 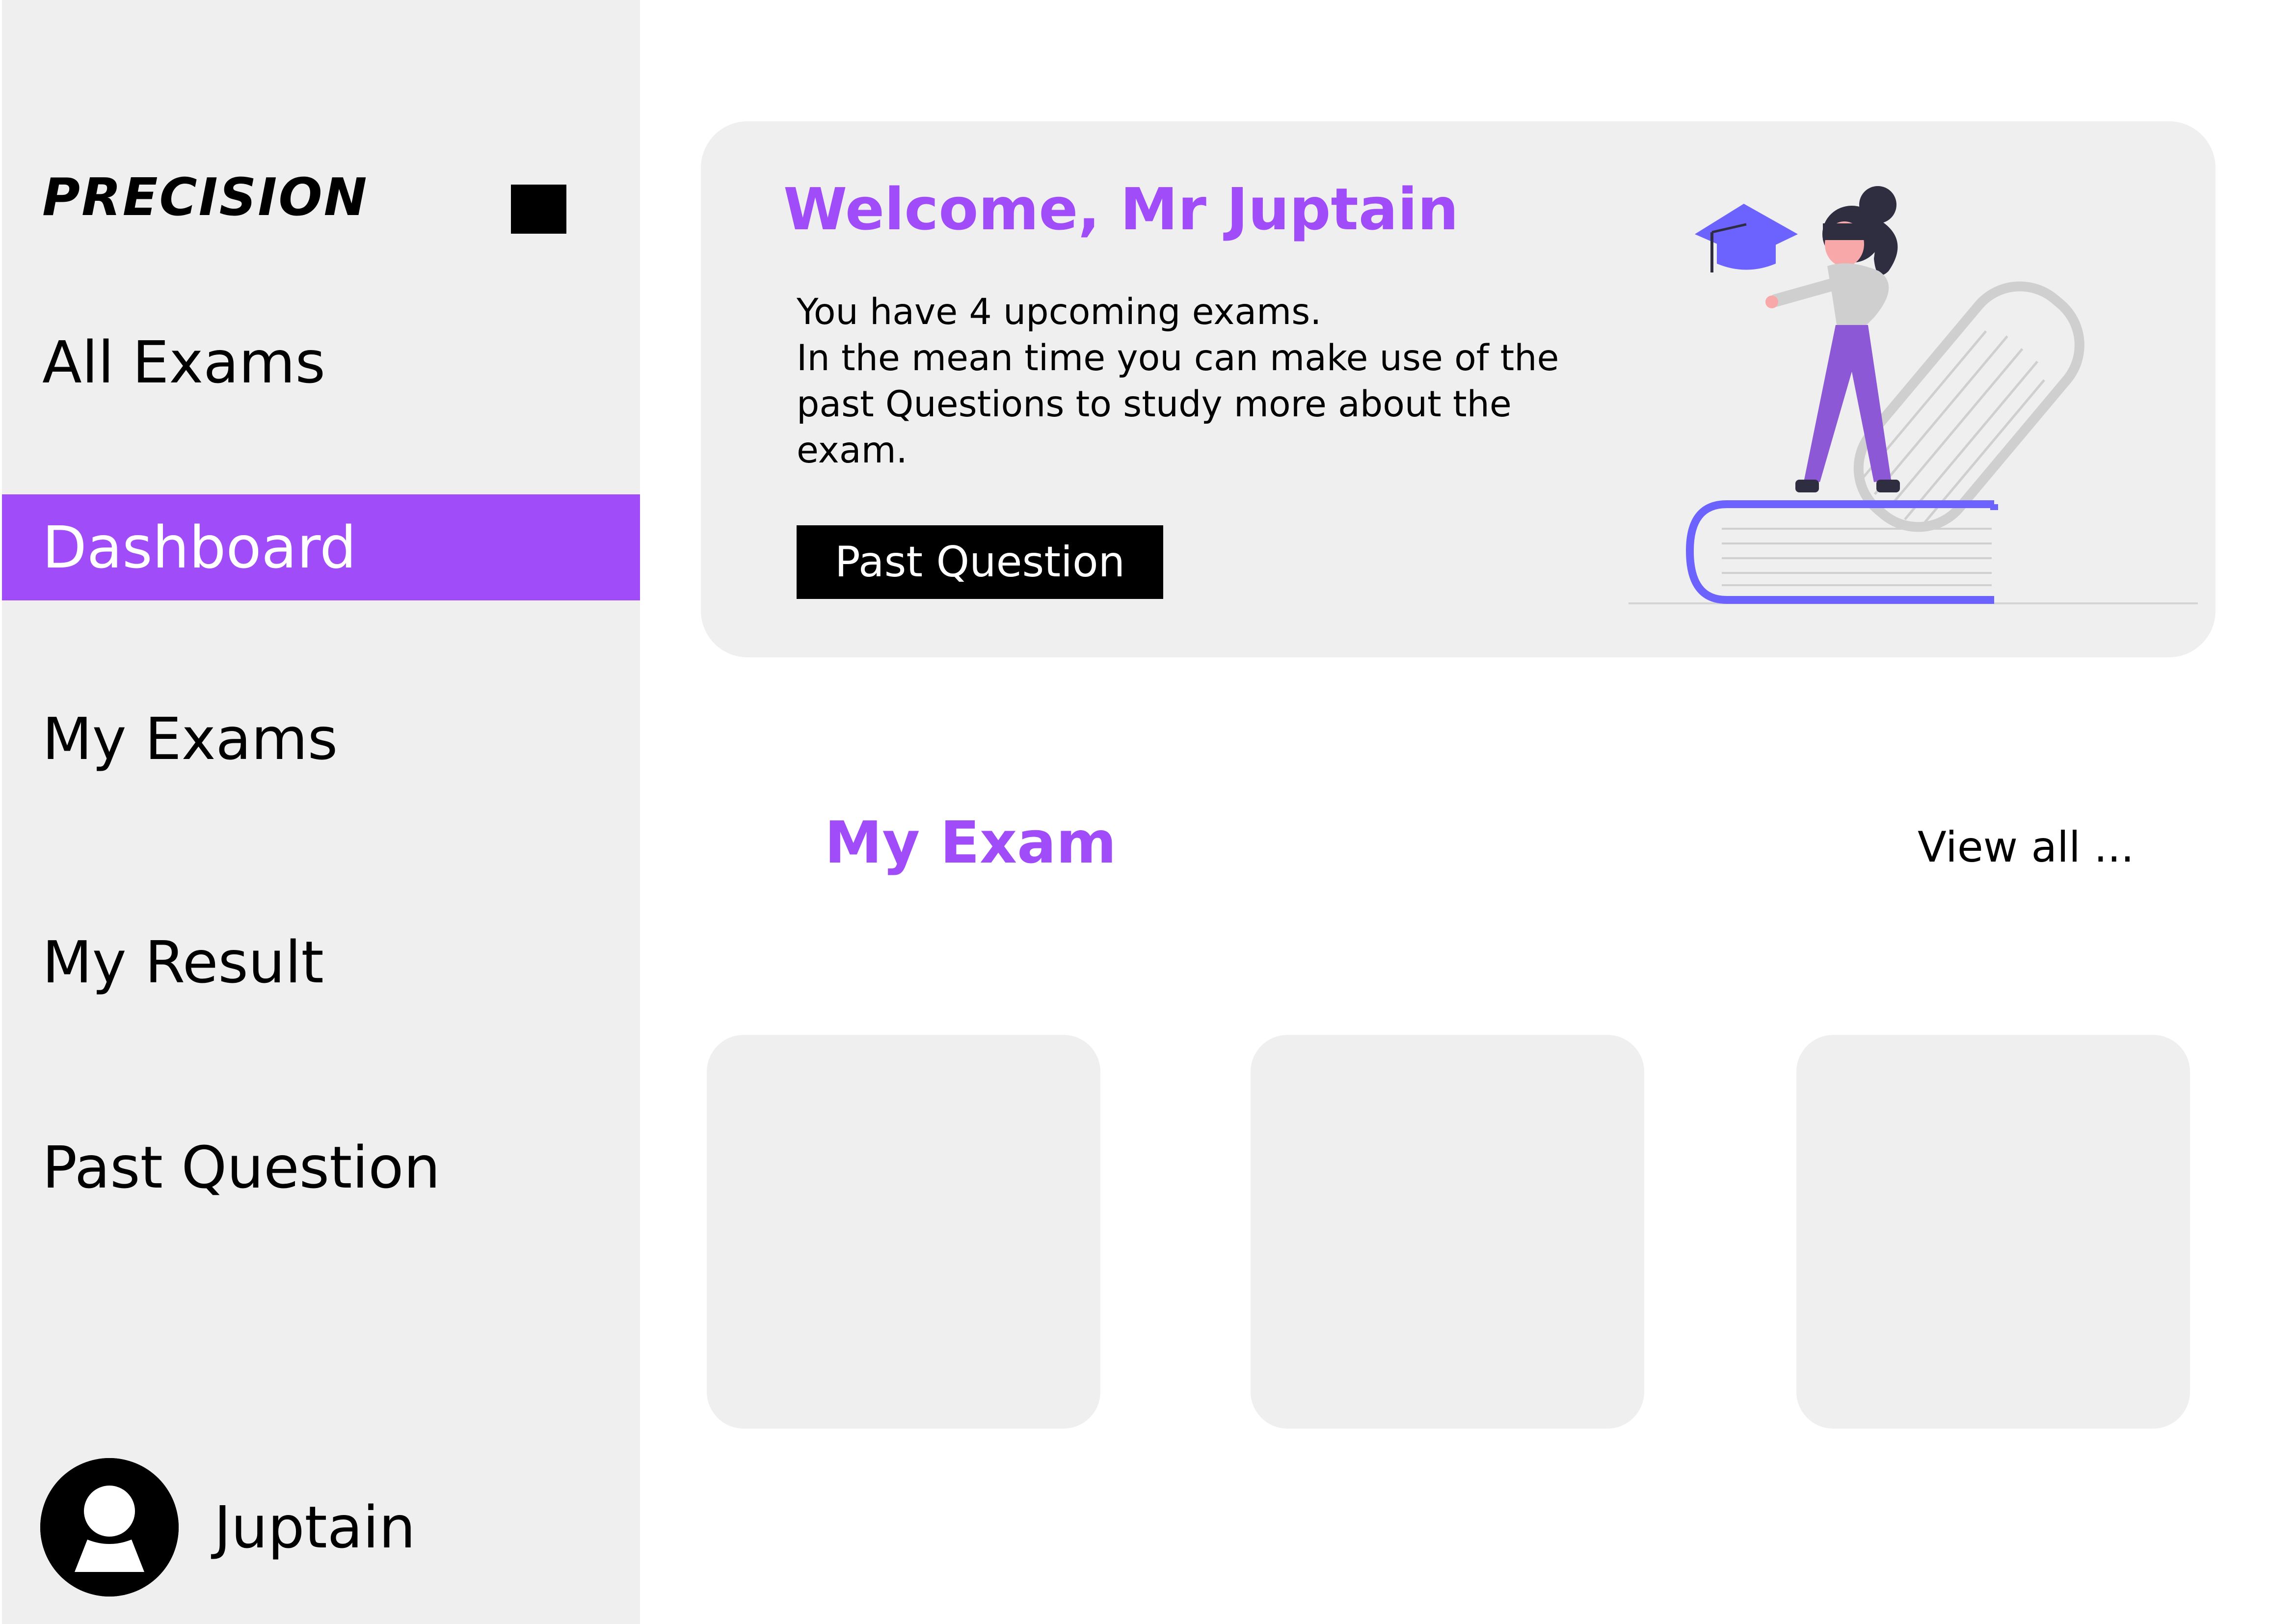 I want to click on sidebar-item-all-exams: All Exams, so click(x=321, y=362).